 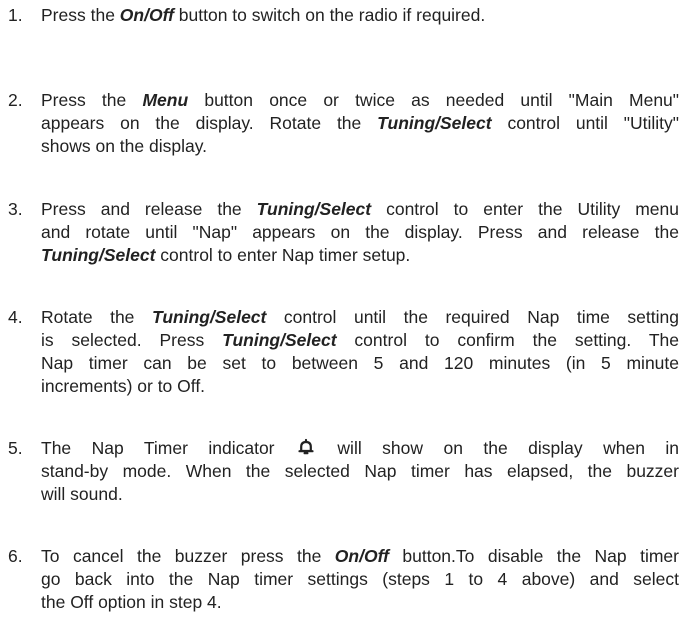 What do you see at coordinates (15, 317) in the screenshot?
I see `step-number: 4.` at bounding box center [15, 317].